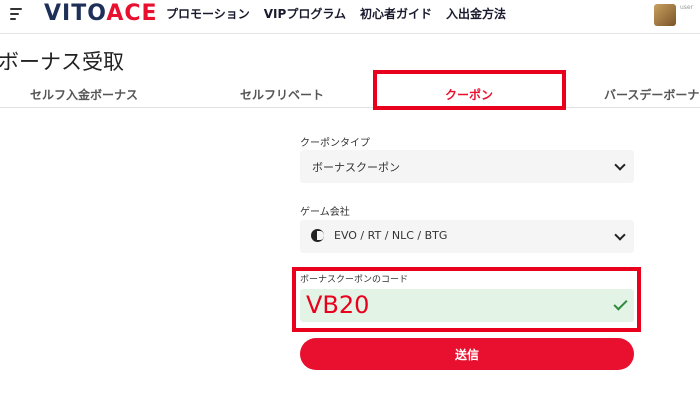 This screenshot has width=700, height=400. Describe the element at coordinates (467, 354) in the screenshot. I see `submit-button: 送信` at that location.